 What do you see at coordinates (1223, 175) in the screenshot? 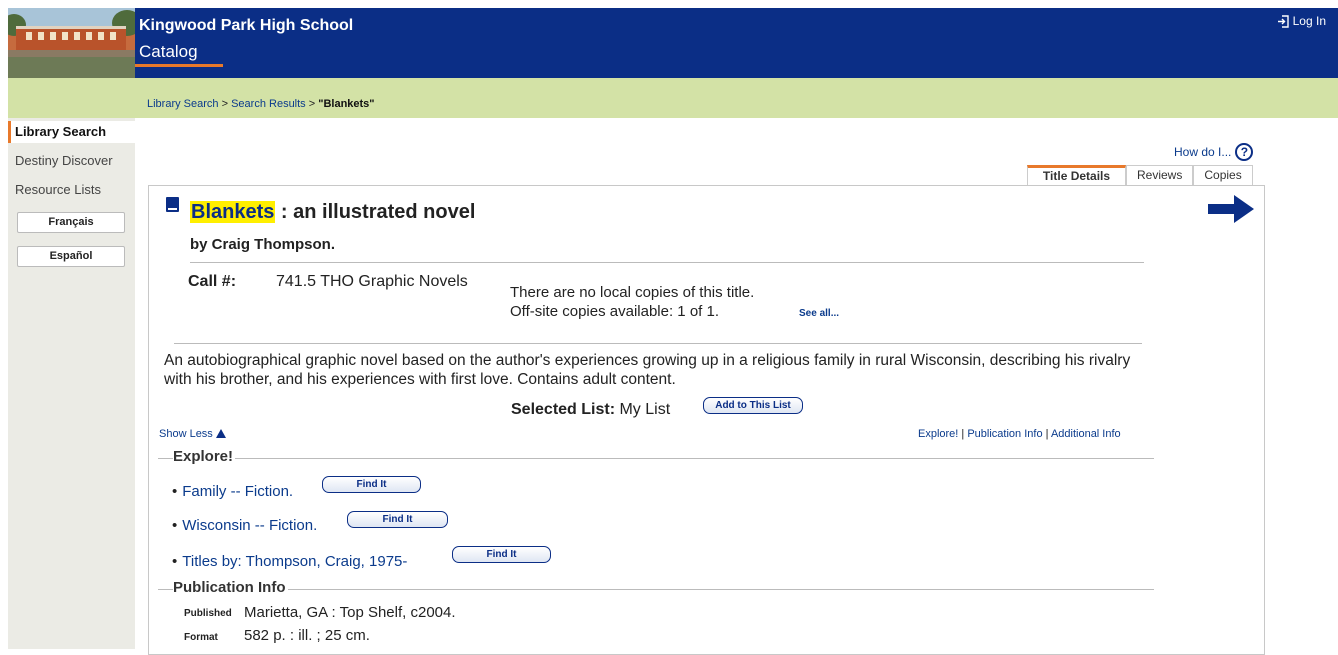
I see `tab-copies: Copies` at bounding box center [1223, 175].